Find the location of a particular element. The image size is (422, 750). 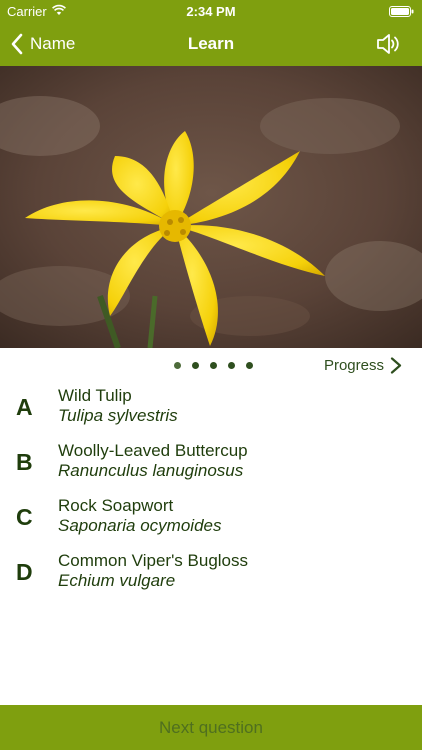

chevron-right-icon is located at coordinates (396, 365).